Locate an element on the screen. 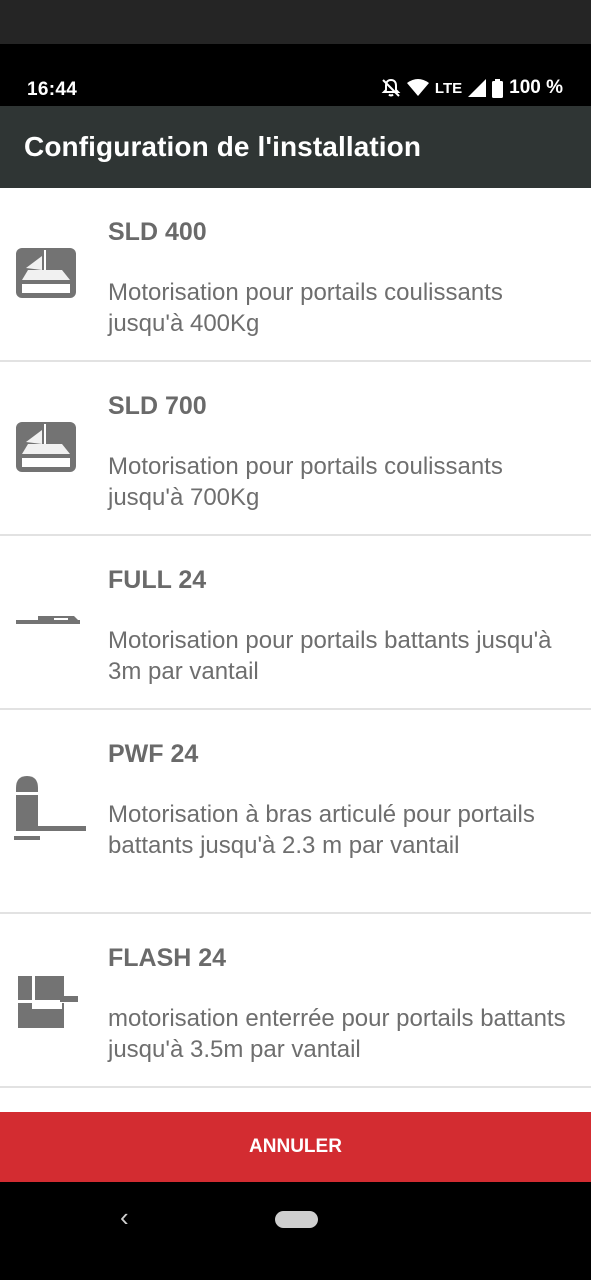 The width and height of the screenshot is (591, 1280). notifications-off-icon is located at coordinates (391, 88).